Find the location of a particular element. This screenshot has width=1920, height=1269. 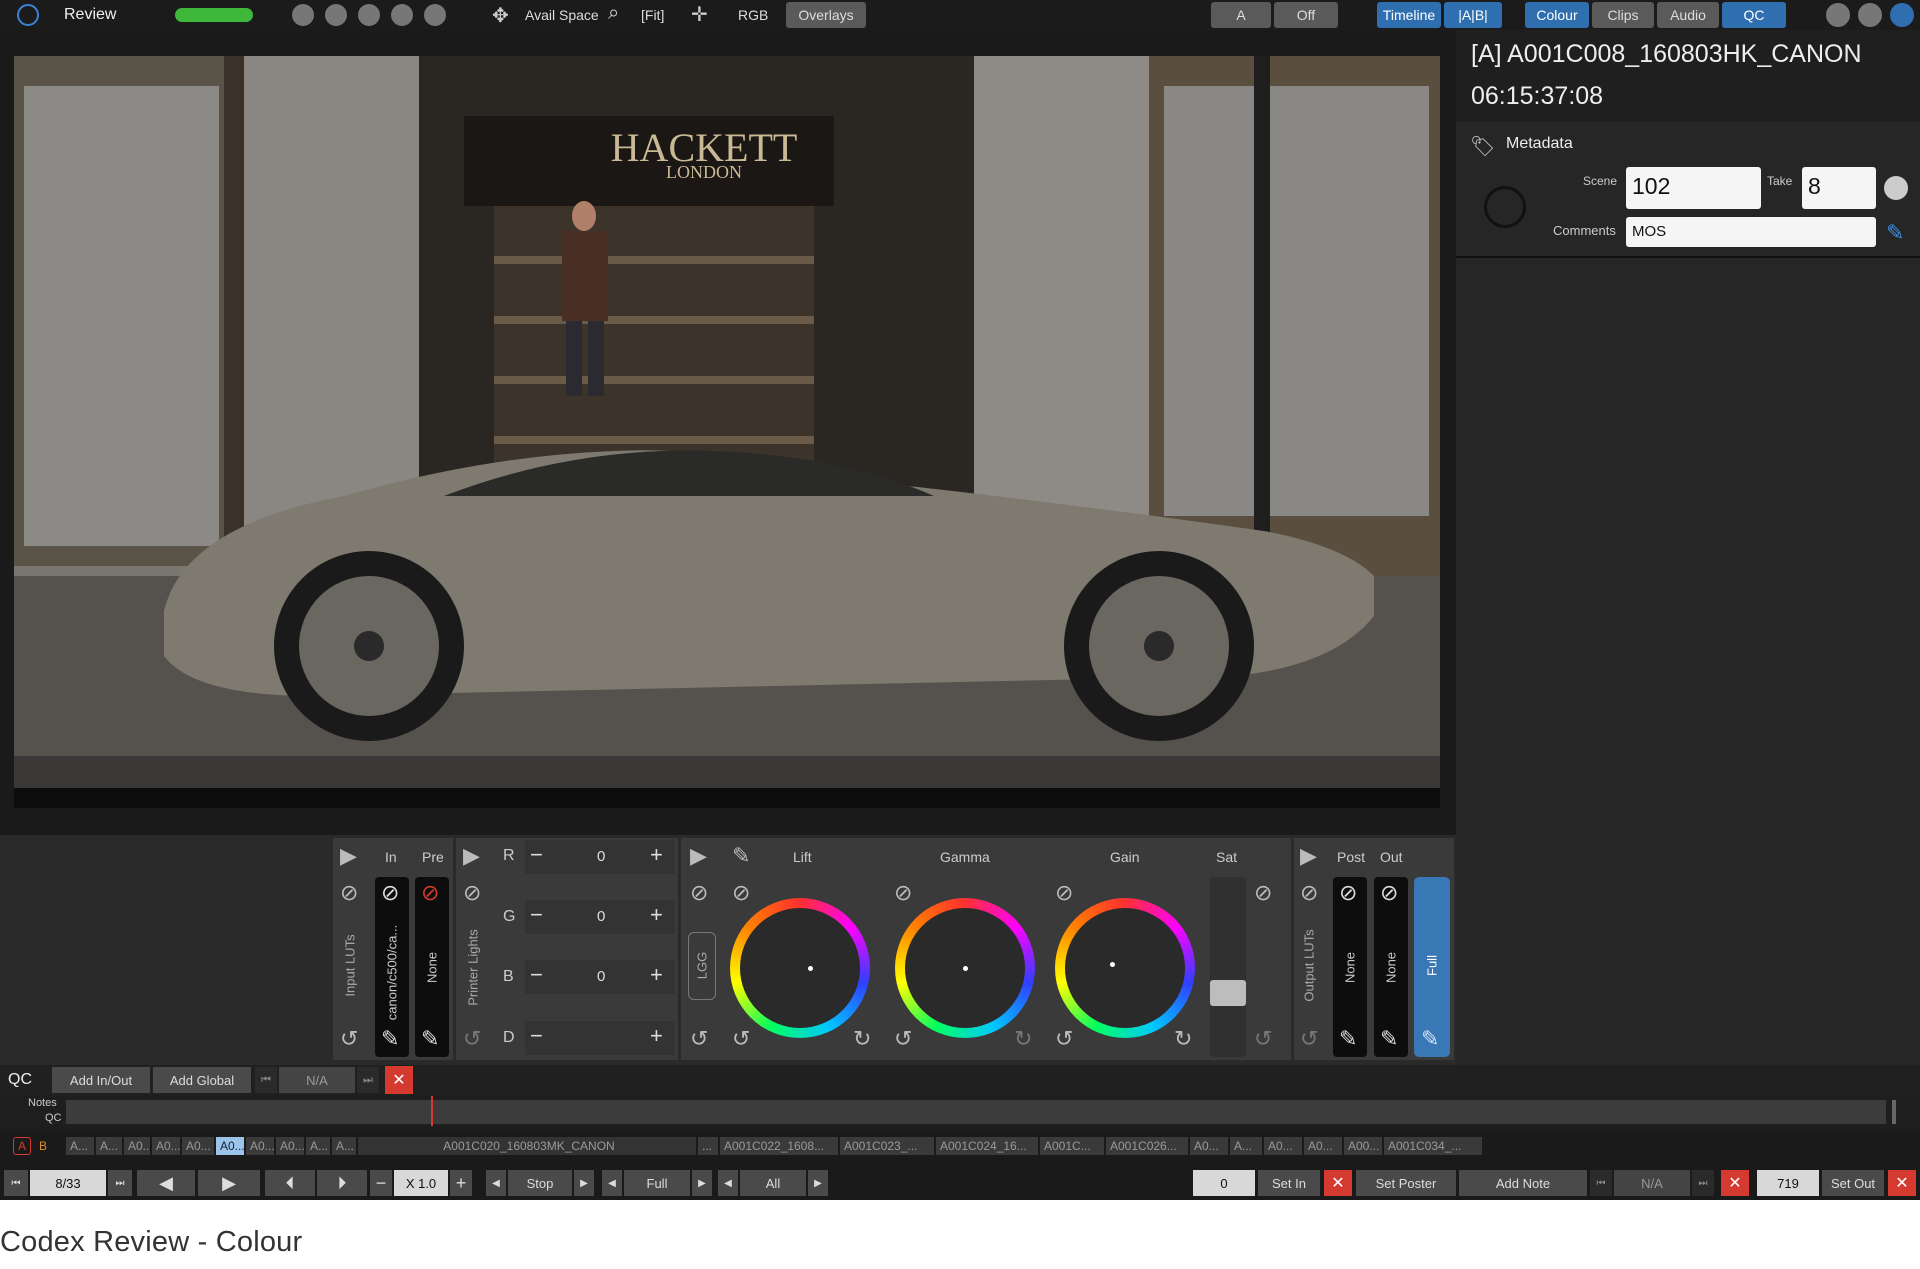

gain-reset-left-icon: ↺ is located at coordinates (1064, 1039).